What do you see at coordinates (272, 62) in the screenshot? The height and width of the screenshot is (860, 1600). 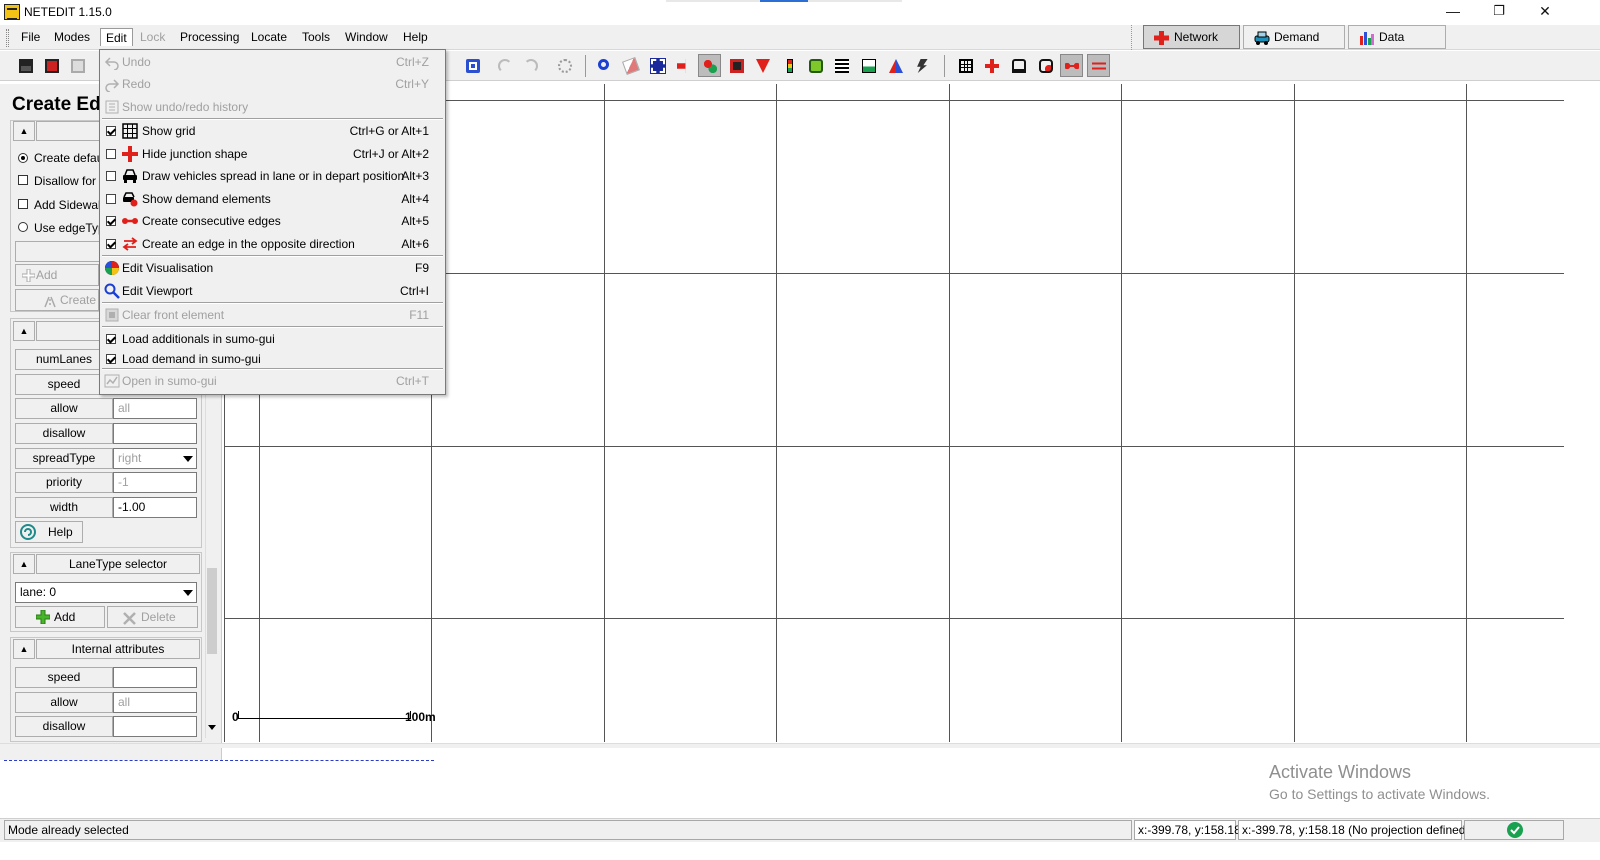 I see `menu-undo: Undo Ctrl+Z` at bounding box center [272, 62].